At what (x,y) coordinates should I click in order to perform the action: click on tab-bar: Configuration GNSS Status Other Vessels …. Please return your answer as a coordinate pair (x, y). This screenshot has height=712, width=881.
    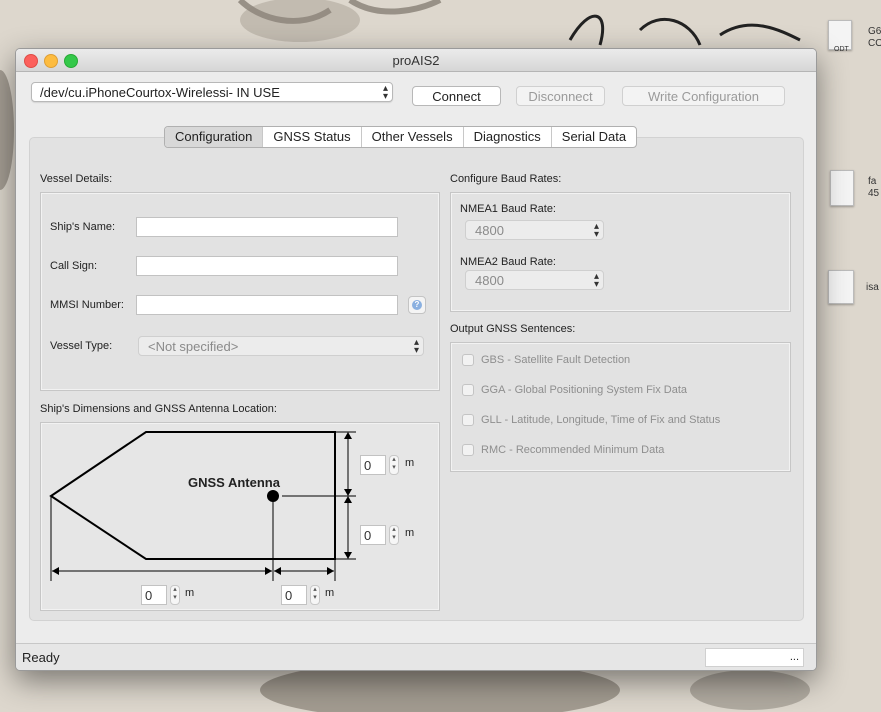
    Looking at the image, I should click on (401, 137).